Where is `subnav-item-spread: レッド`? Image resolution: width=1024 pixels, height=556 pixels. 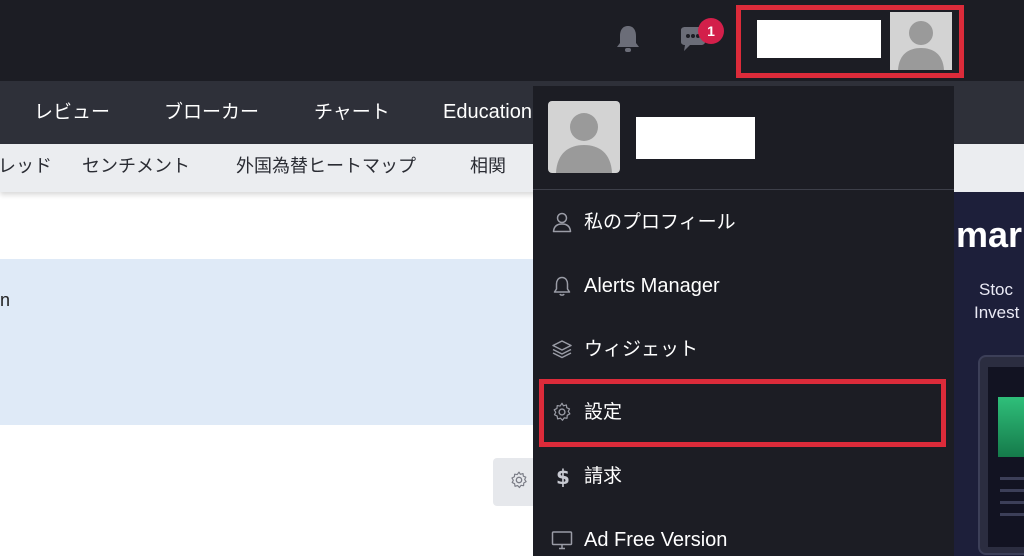
subnav-item-spread: レッド is located at coordinates (26, 168).